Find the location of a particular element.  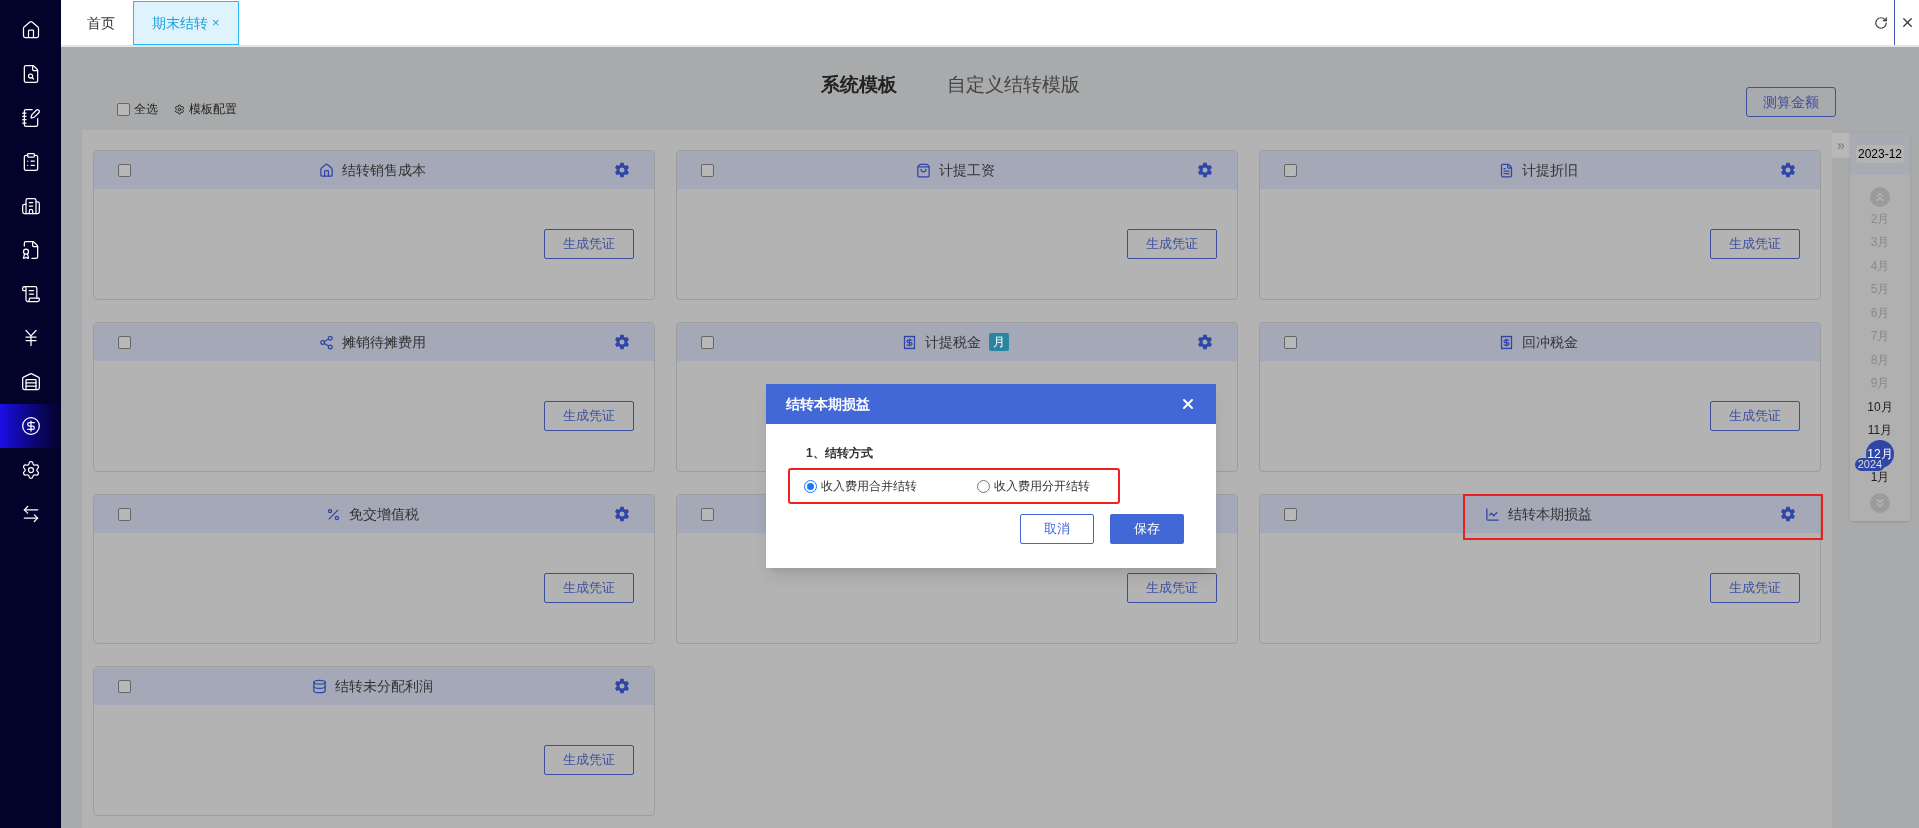

radio-option: 收入费用分开结转 is located at coordinates (1033, 486).